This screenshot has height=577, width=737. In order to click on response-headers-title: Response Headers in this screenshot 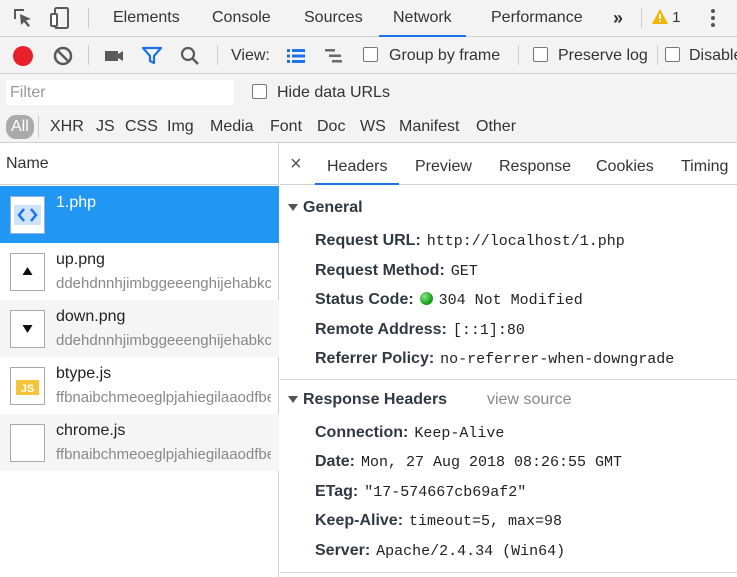, I will do `click(375, 399)`.